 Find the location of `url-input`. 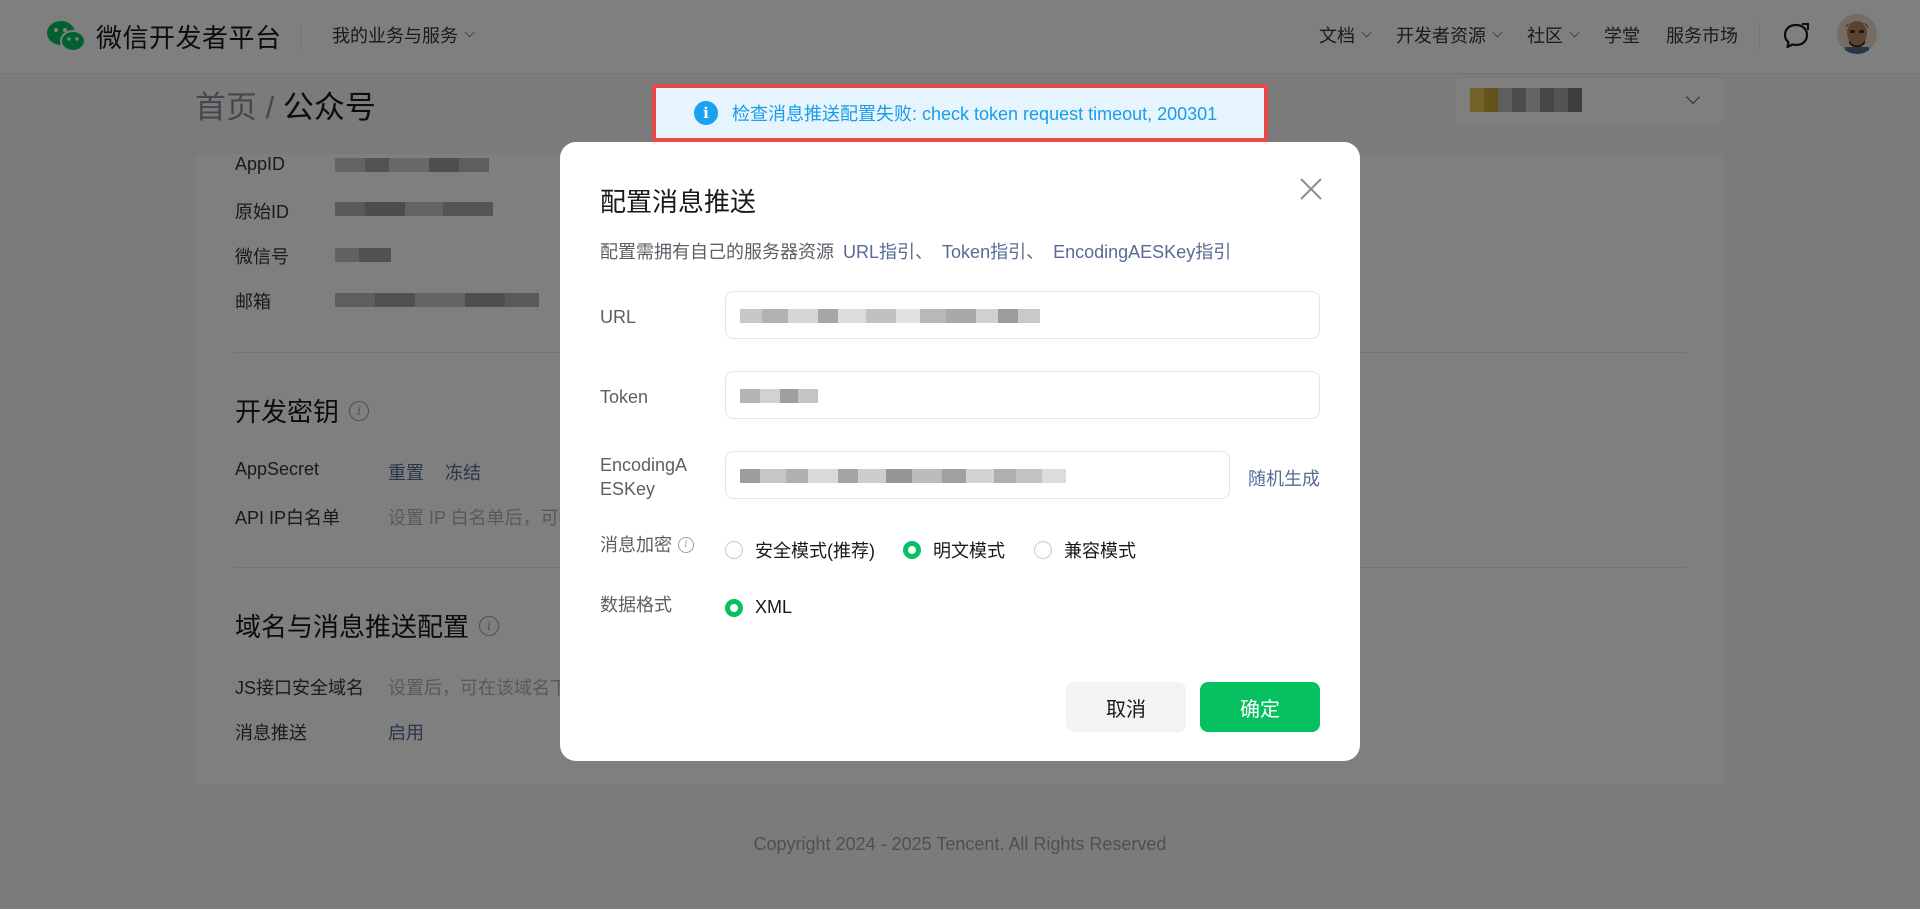

url-input is located at coordinates (1022, 315).